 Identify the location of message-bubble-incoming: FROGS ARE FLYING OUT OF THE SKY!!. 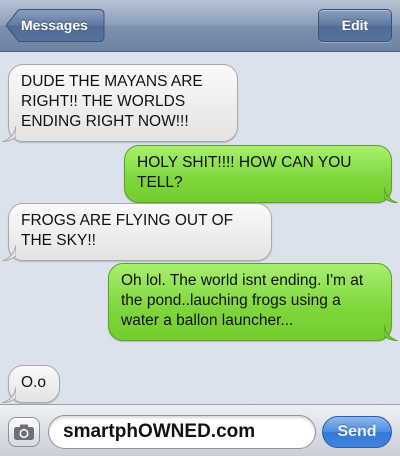
(137, 232).